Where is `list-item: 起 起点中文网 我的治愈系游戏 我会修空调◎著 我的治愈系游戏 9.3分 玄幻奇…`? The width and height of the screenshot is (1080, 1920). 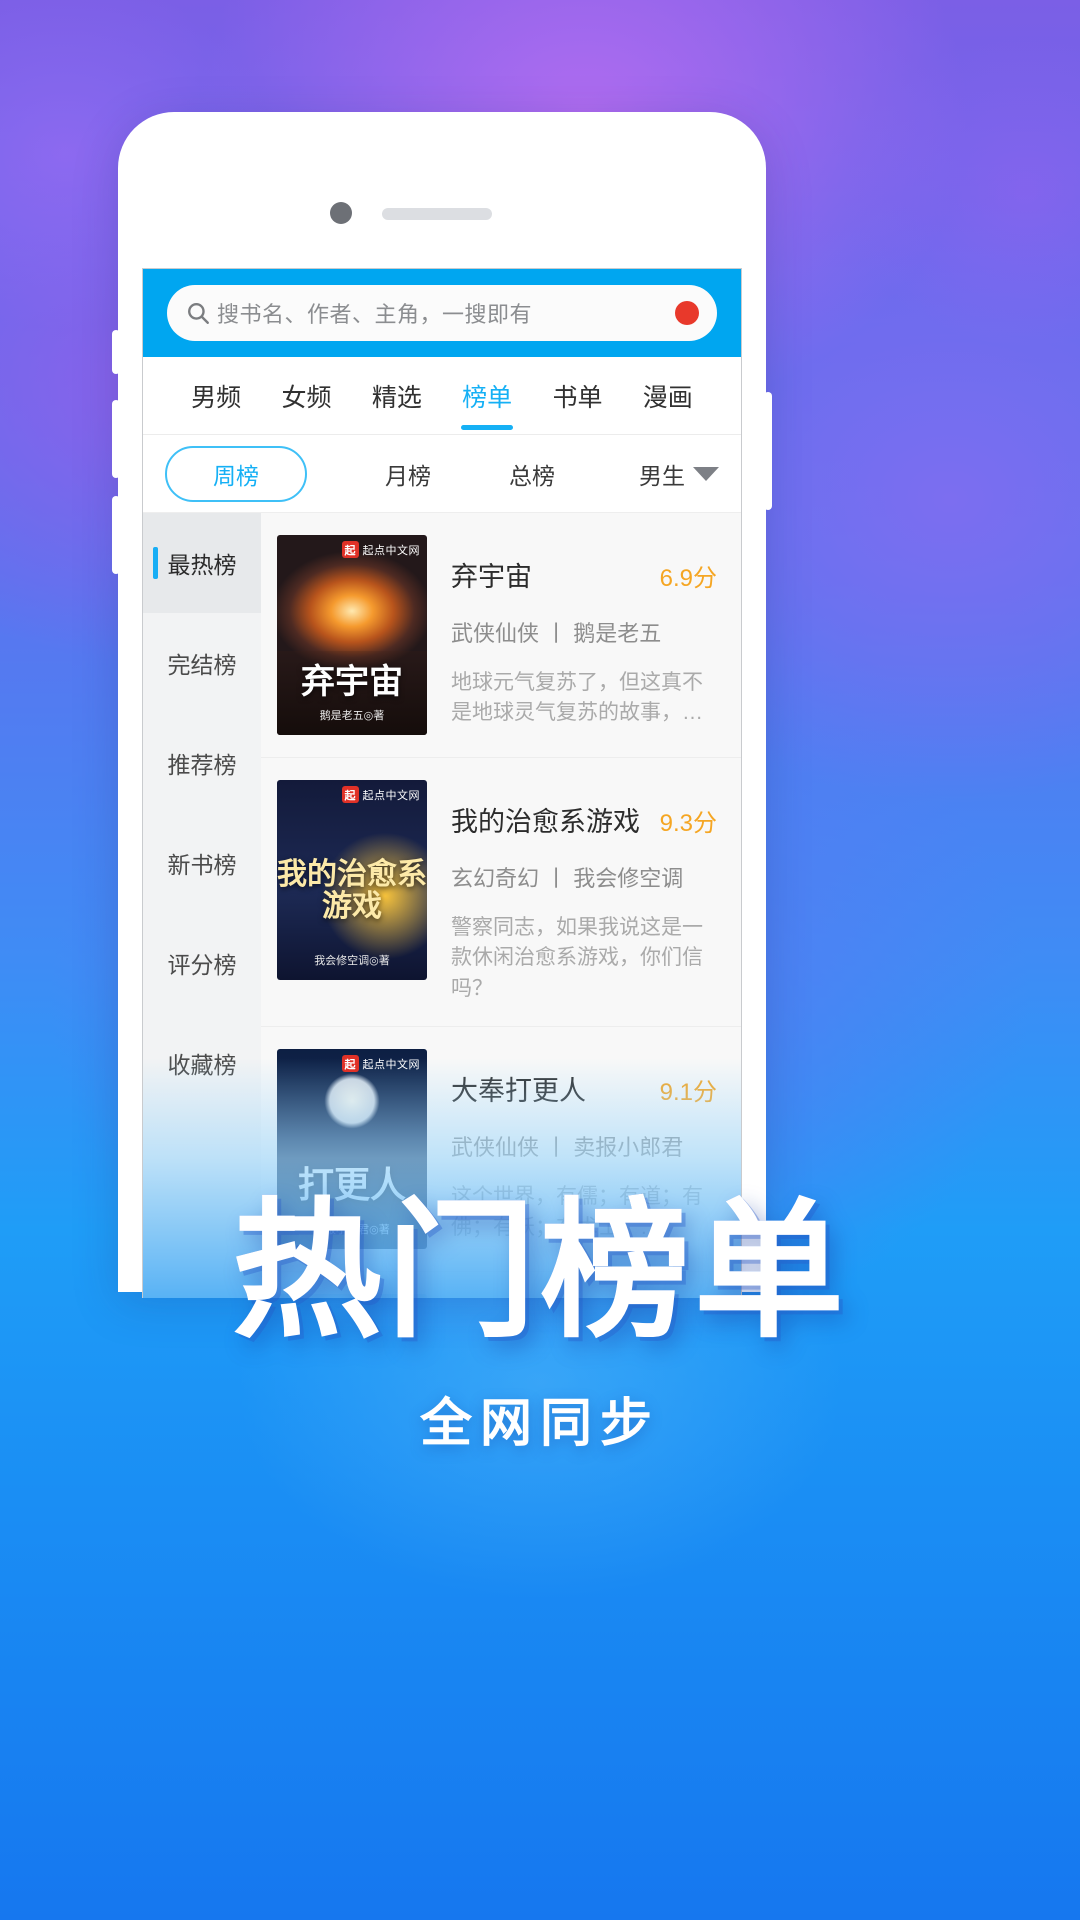
list-item: 起 起点中文网 我的治愈系游戏 我会修空调◎著 我的治愈系游戏 9.3分 玄幻奇… is located at coordinates (501, 893).